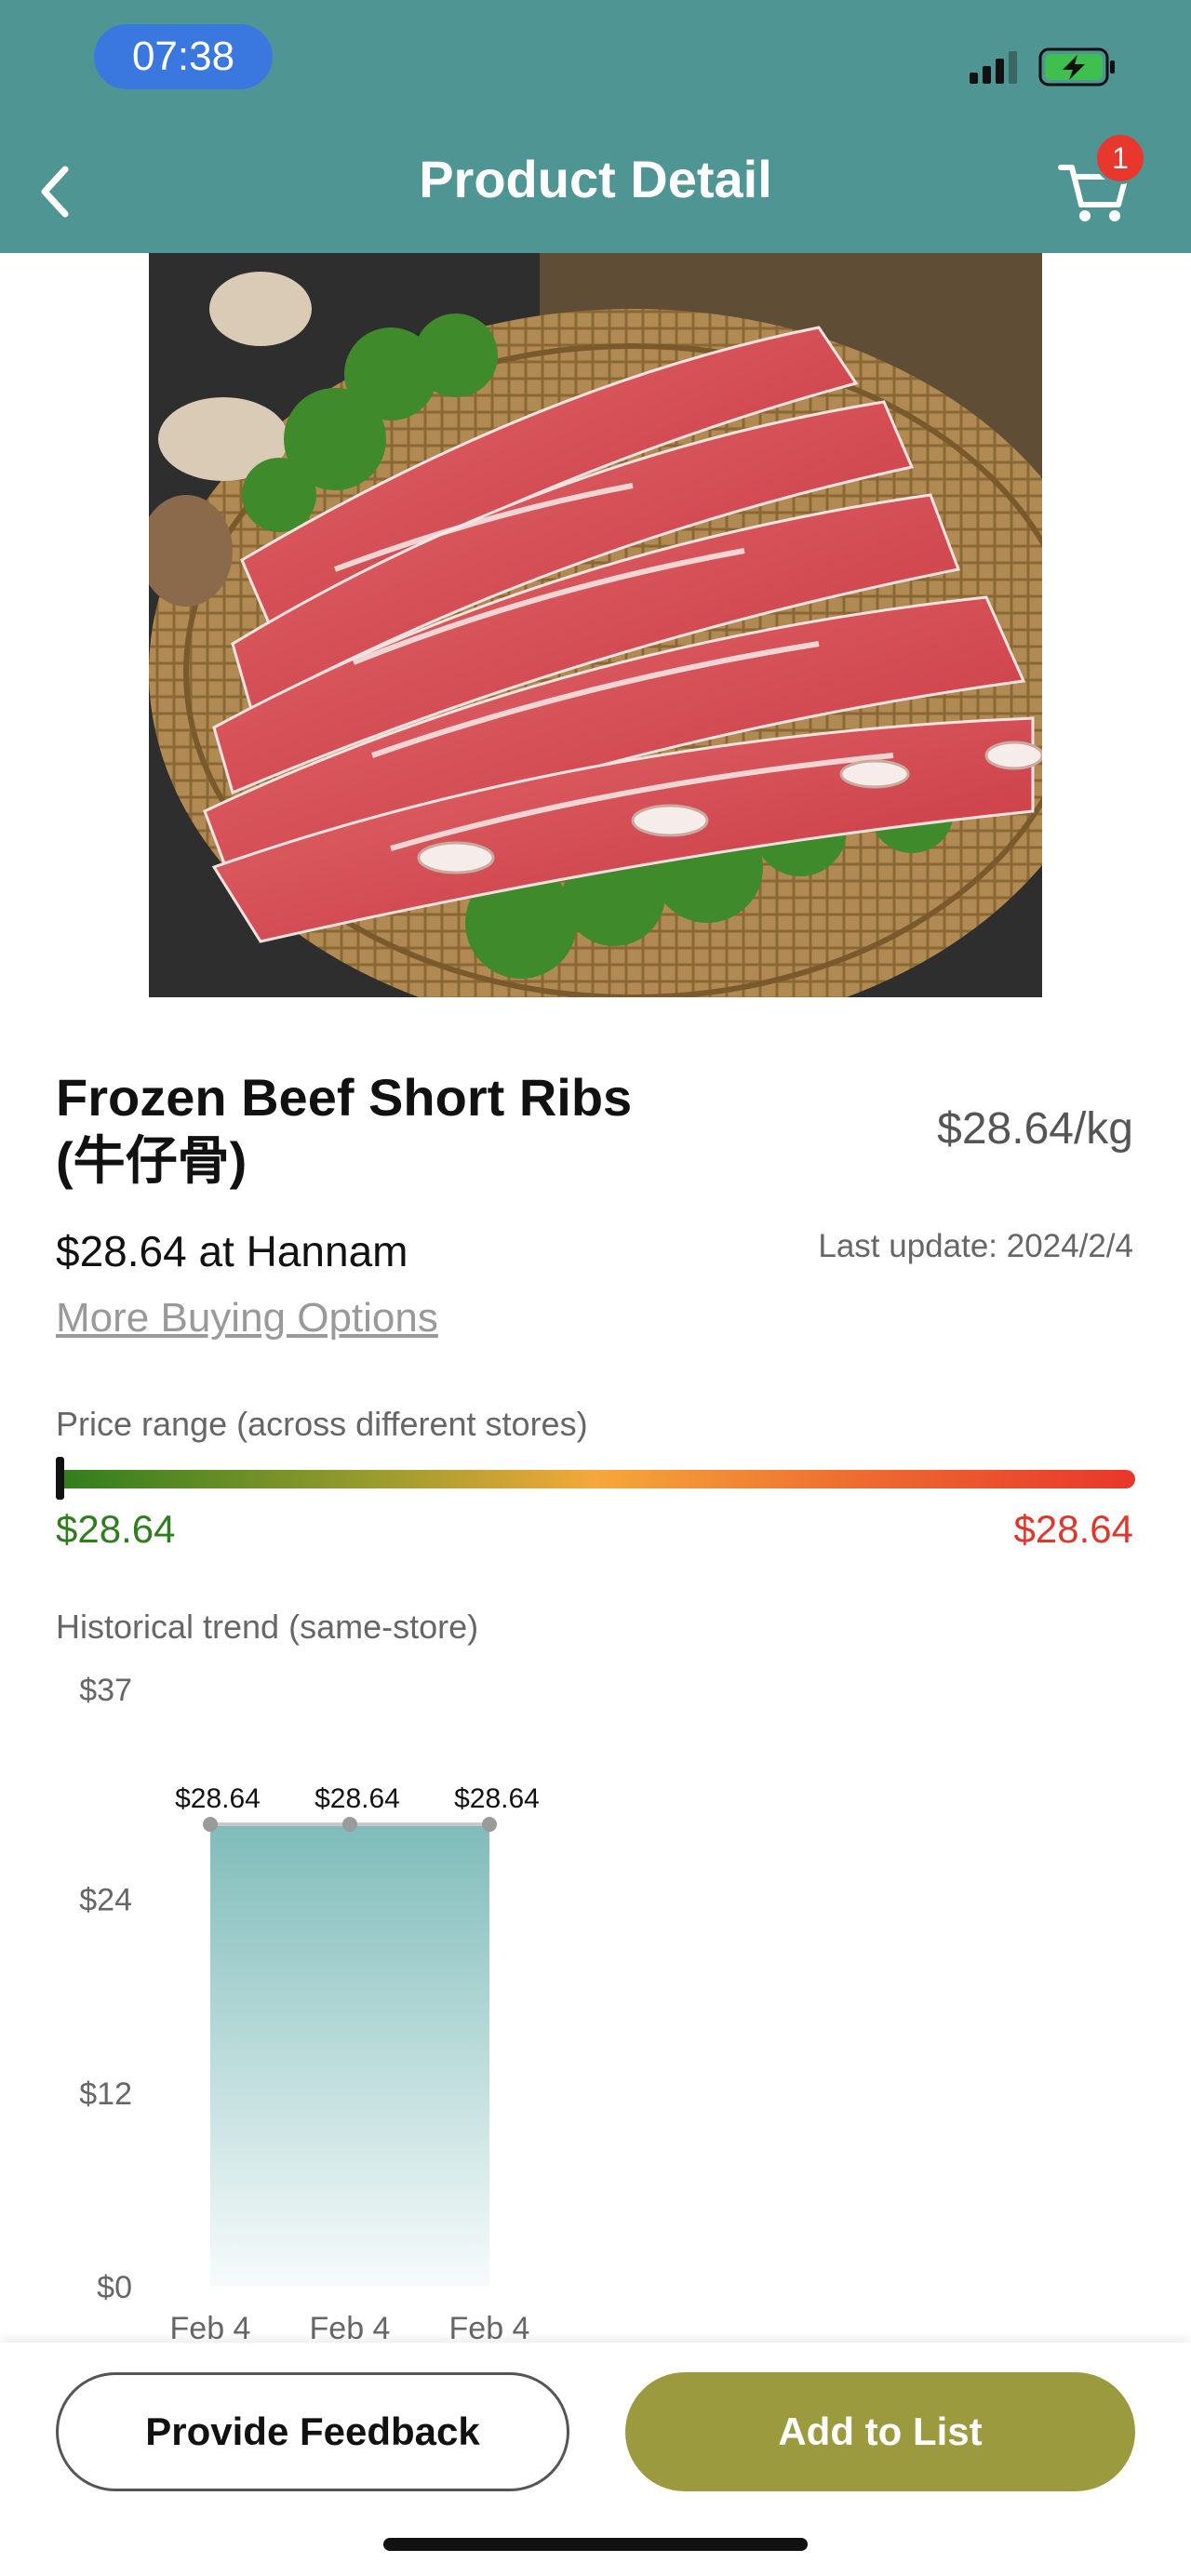 The width and height of the screenshot is (1191, 2576). What do you see at coordinates (105, 1690) in the screenshot?
I see `y-tick-label: $37` at bounding box center [105, 1690].